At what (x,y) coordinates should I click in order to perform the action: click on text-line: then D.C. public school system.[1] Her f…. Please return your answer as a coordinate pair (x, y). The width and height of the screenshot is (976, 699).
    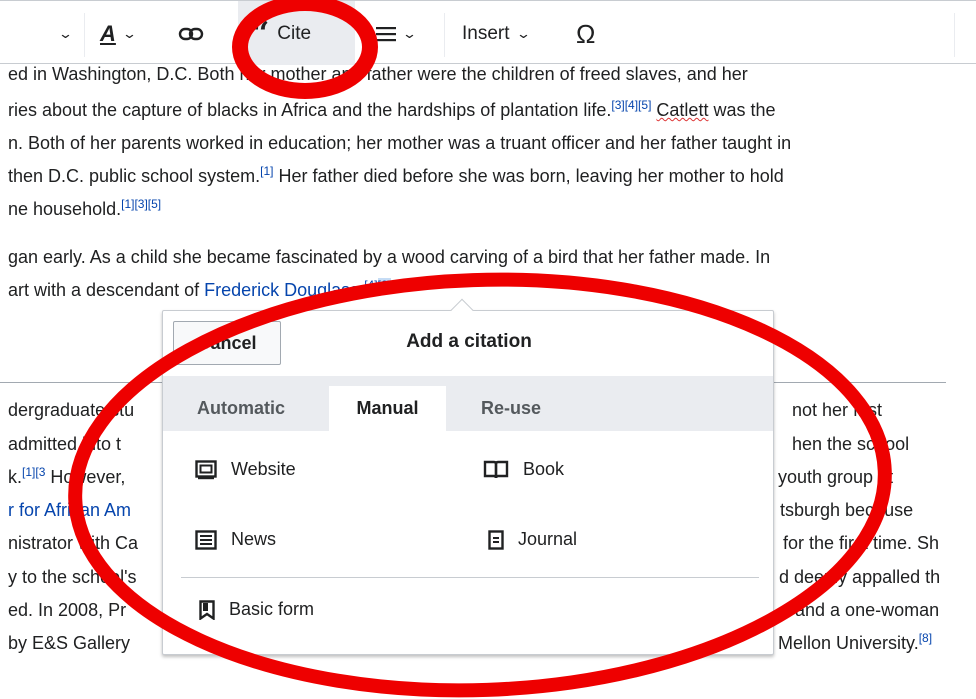
    Looking at the image, I should click on (396, 176).